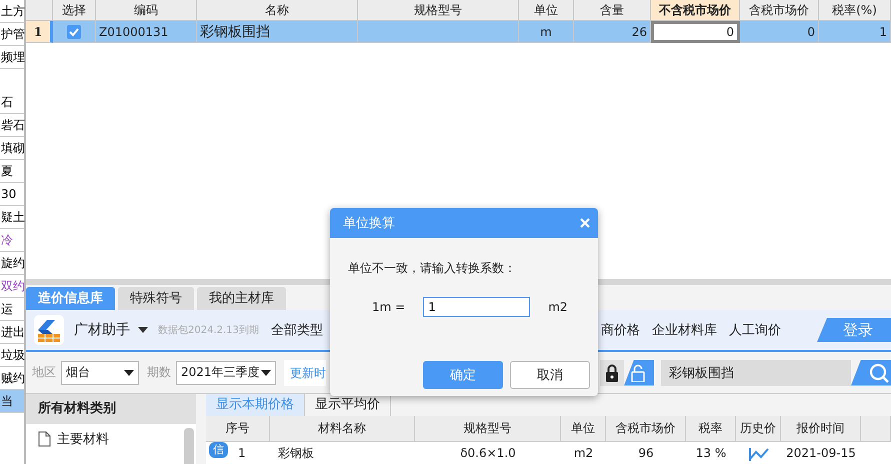  What do you see at coordinates (758, 454) in the screenshot?
I see `trend-chart-icon` at bounding box center [758, 454].